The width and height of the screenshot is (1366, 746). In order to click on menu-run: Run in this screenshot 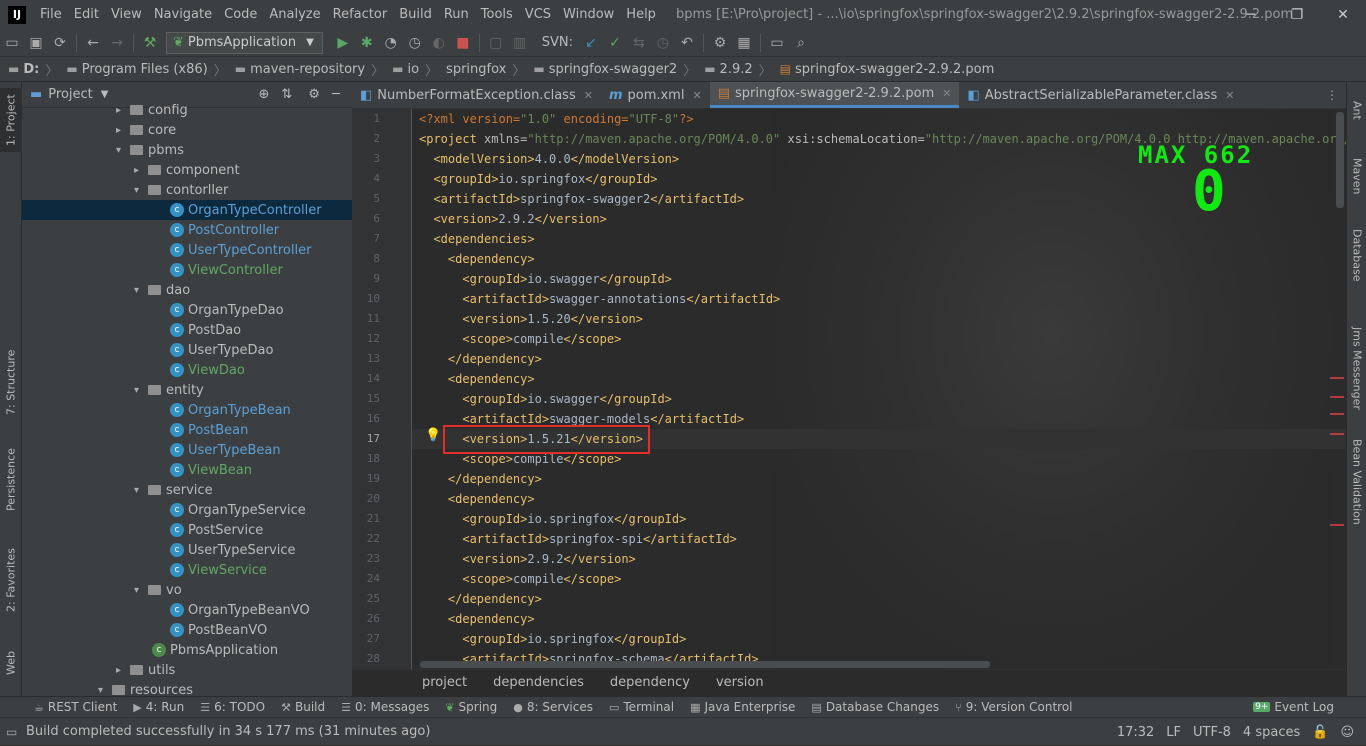, I will do `click(456, 14)`.